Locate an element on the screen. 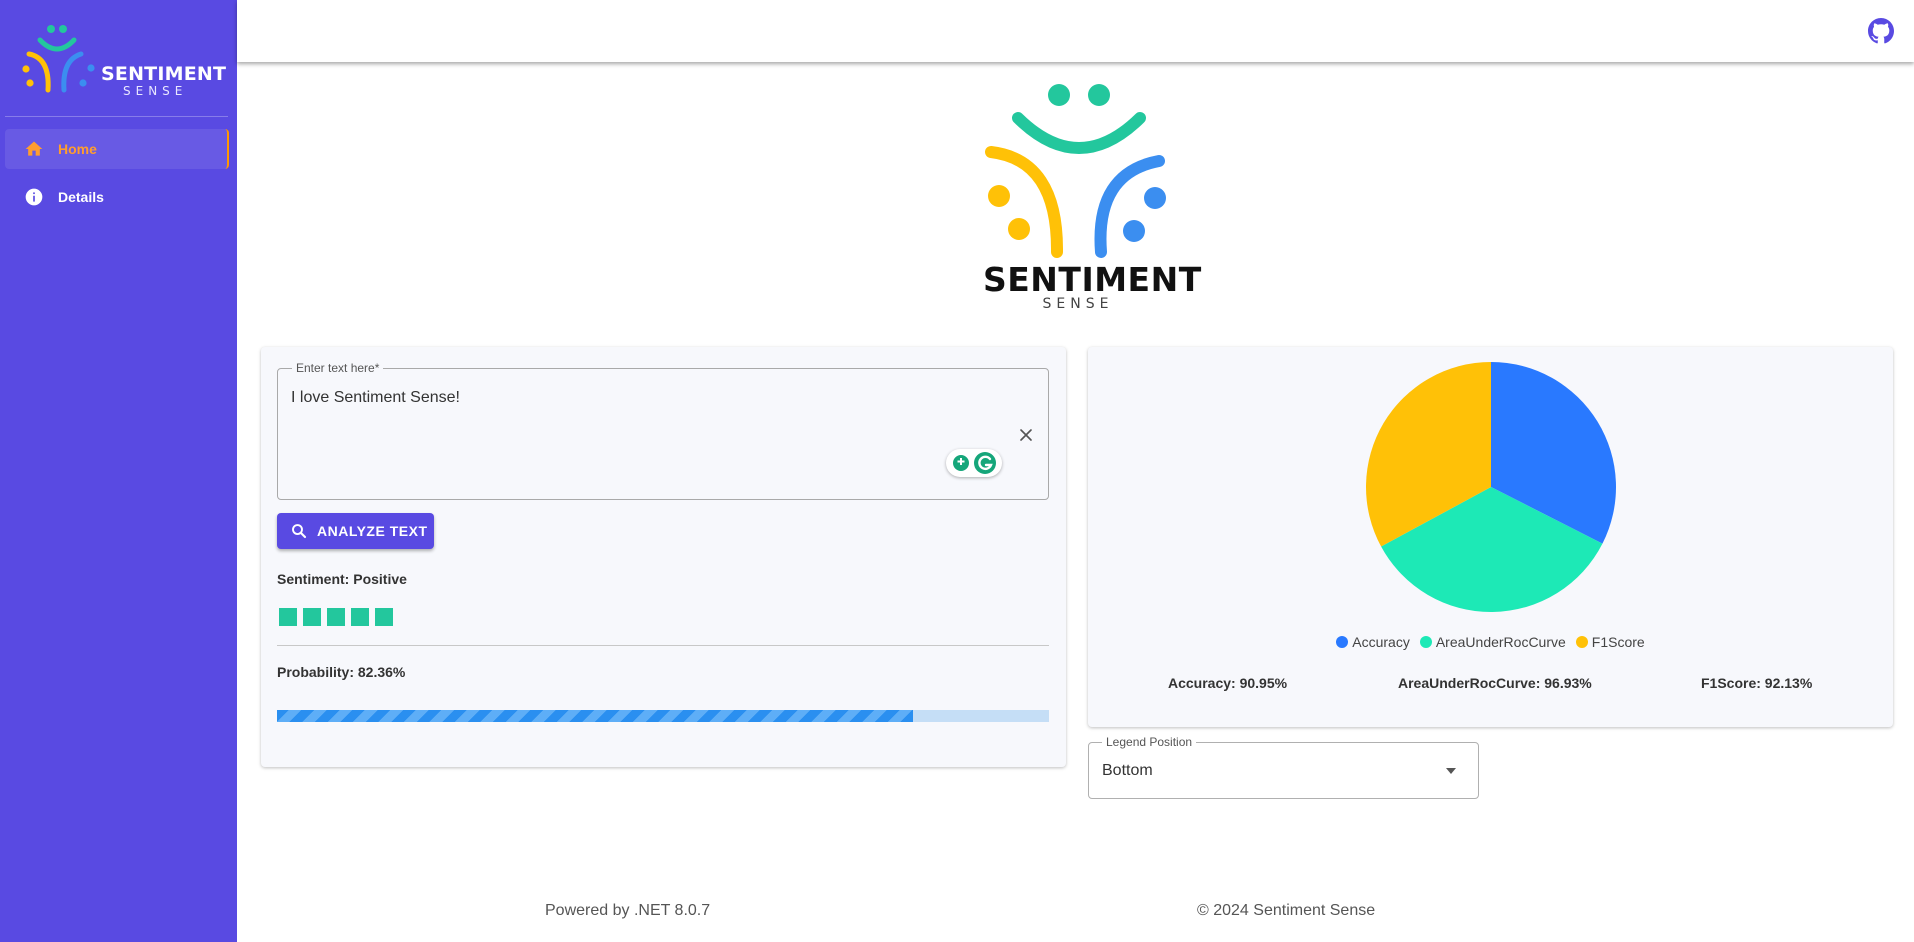 The image size is (1914, 942). legend-label: F1Score is located at coordinates (1618, 642).